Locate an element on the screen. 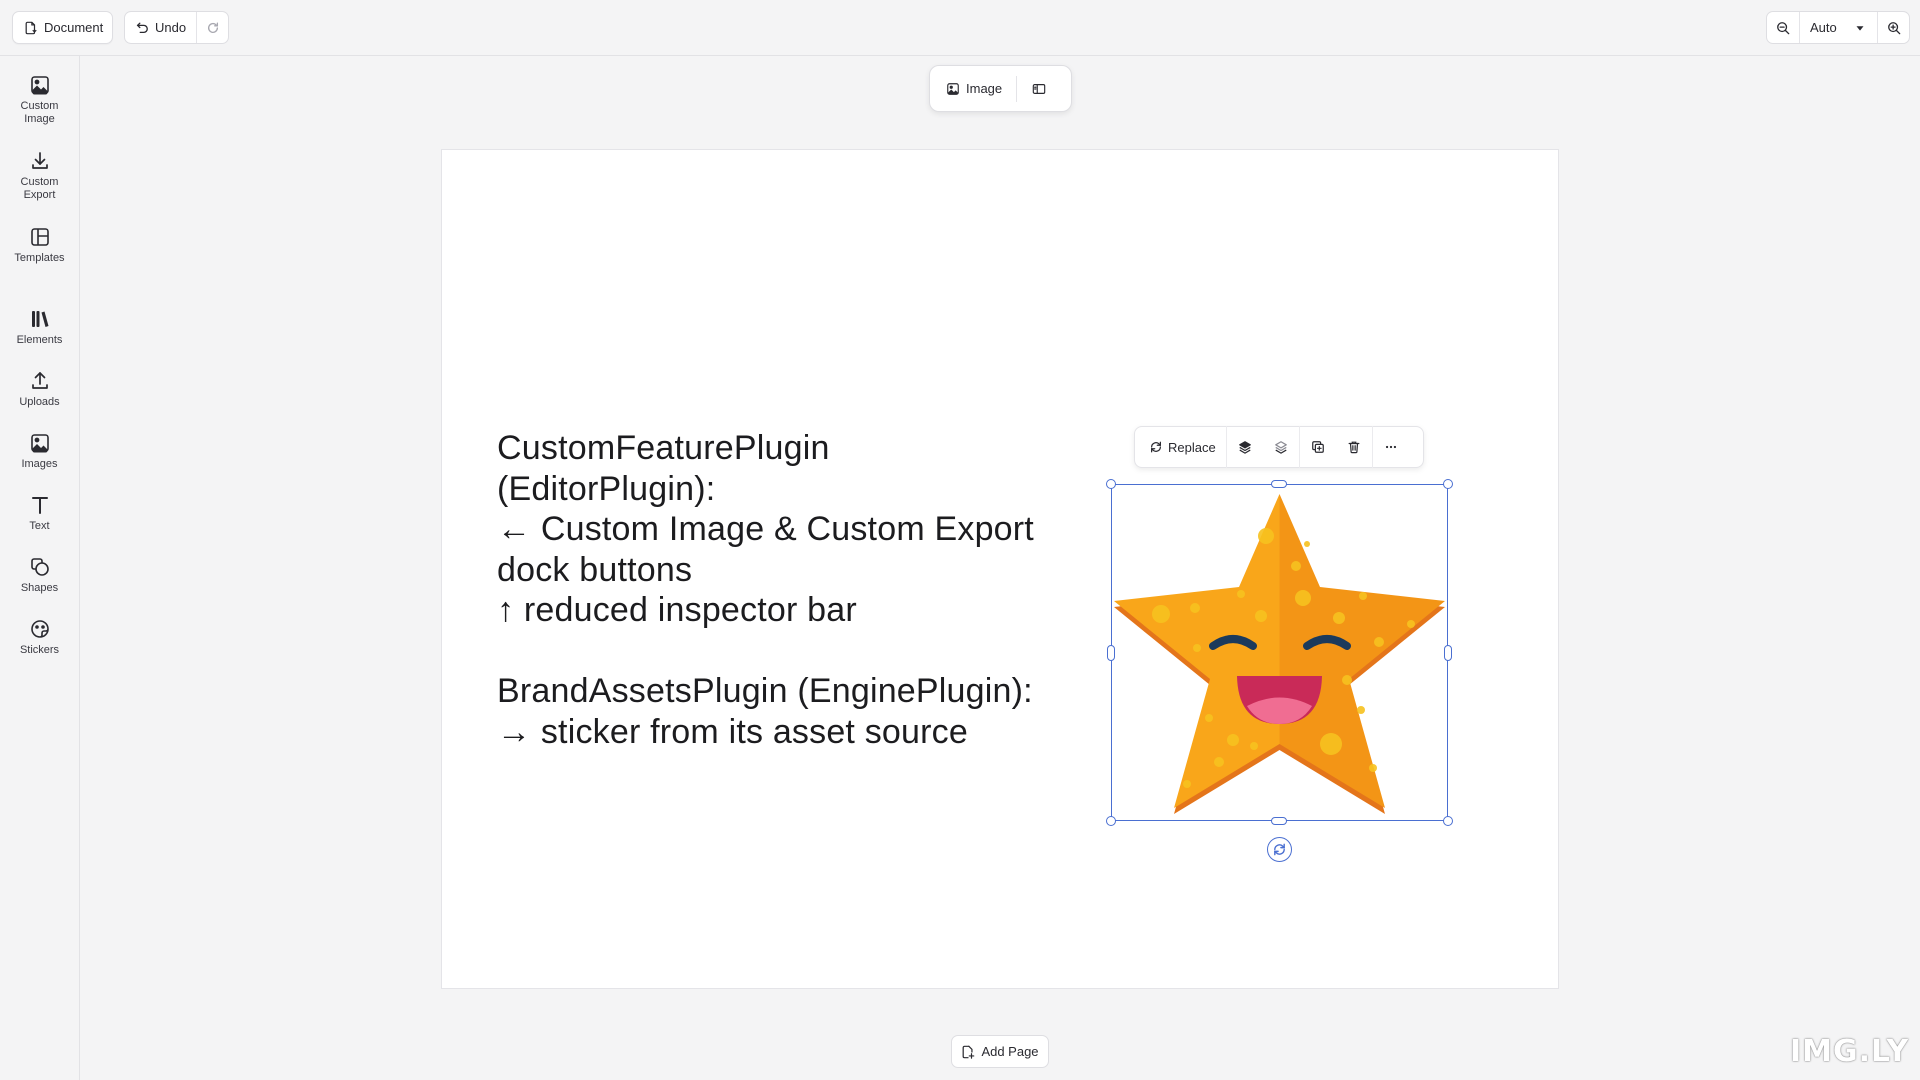 The image size is (1920, 1080). resize-handle-top-left is located at coordinates (1111, 484).